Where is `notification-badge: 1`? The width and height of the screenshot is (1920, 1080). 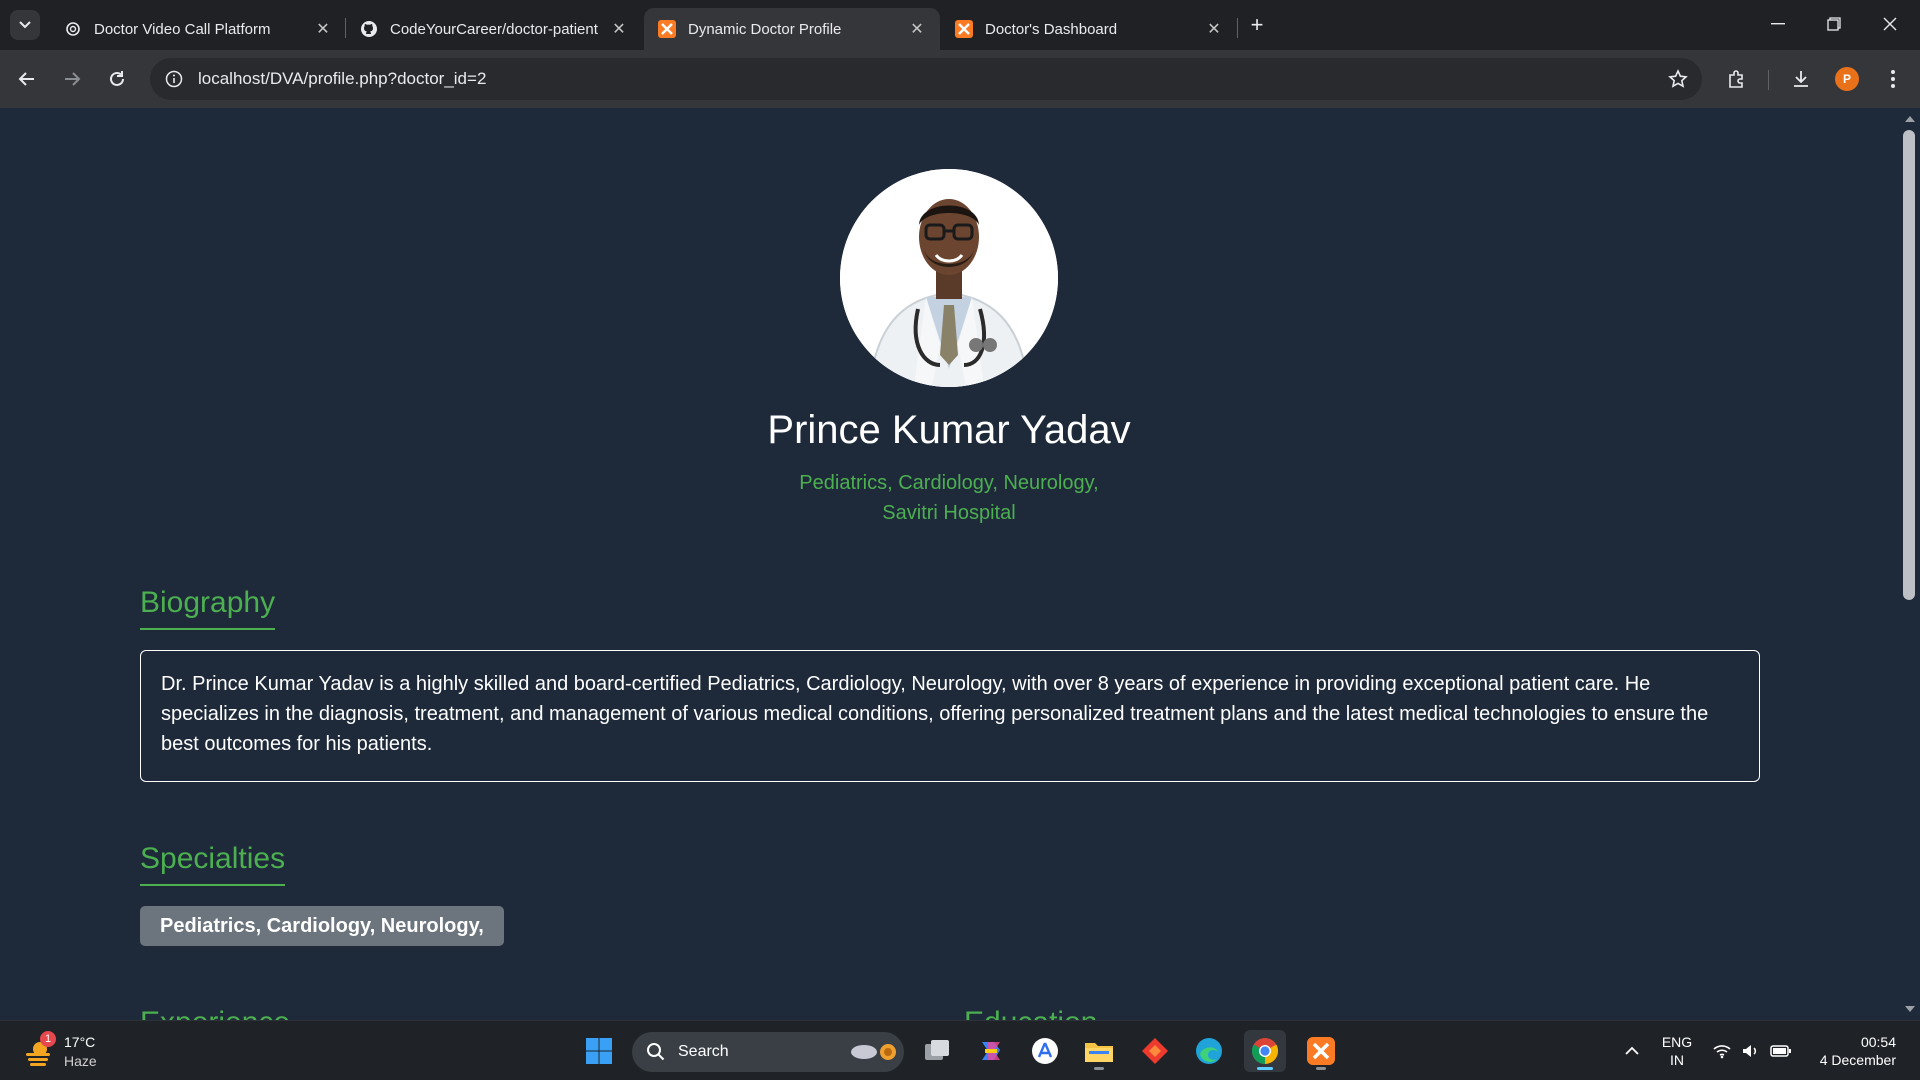 notification-badge: 1 is located at coordinates (48, 1039).